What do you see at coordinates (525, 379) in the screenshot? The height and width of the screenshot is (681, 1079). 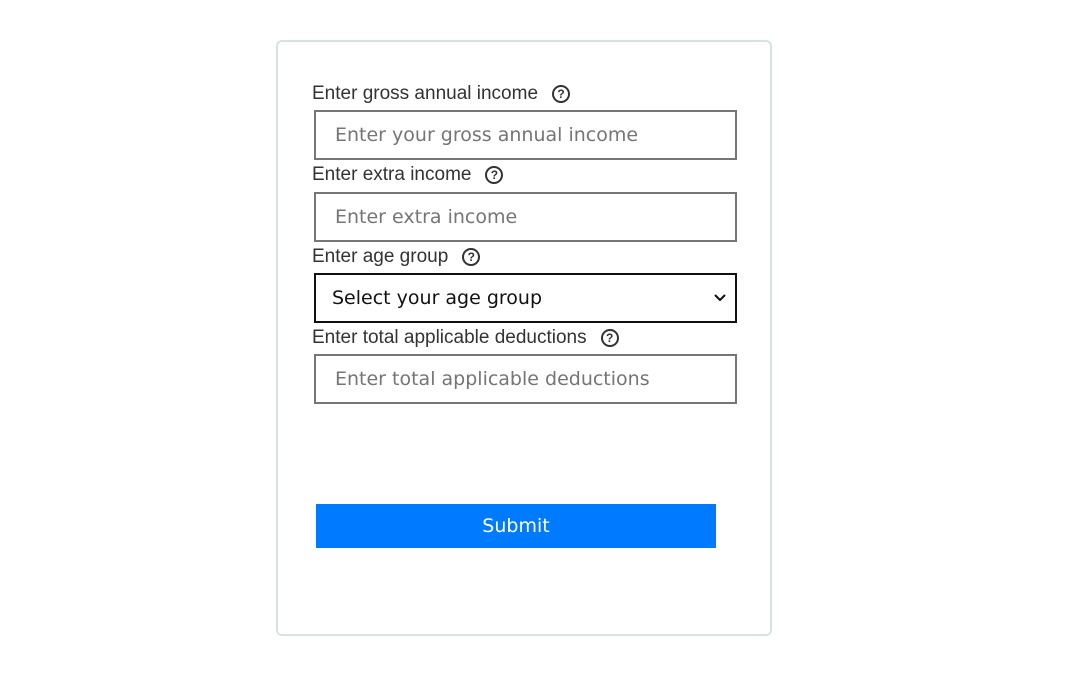 I see `deductions-input` at bounding box center [525, 379].